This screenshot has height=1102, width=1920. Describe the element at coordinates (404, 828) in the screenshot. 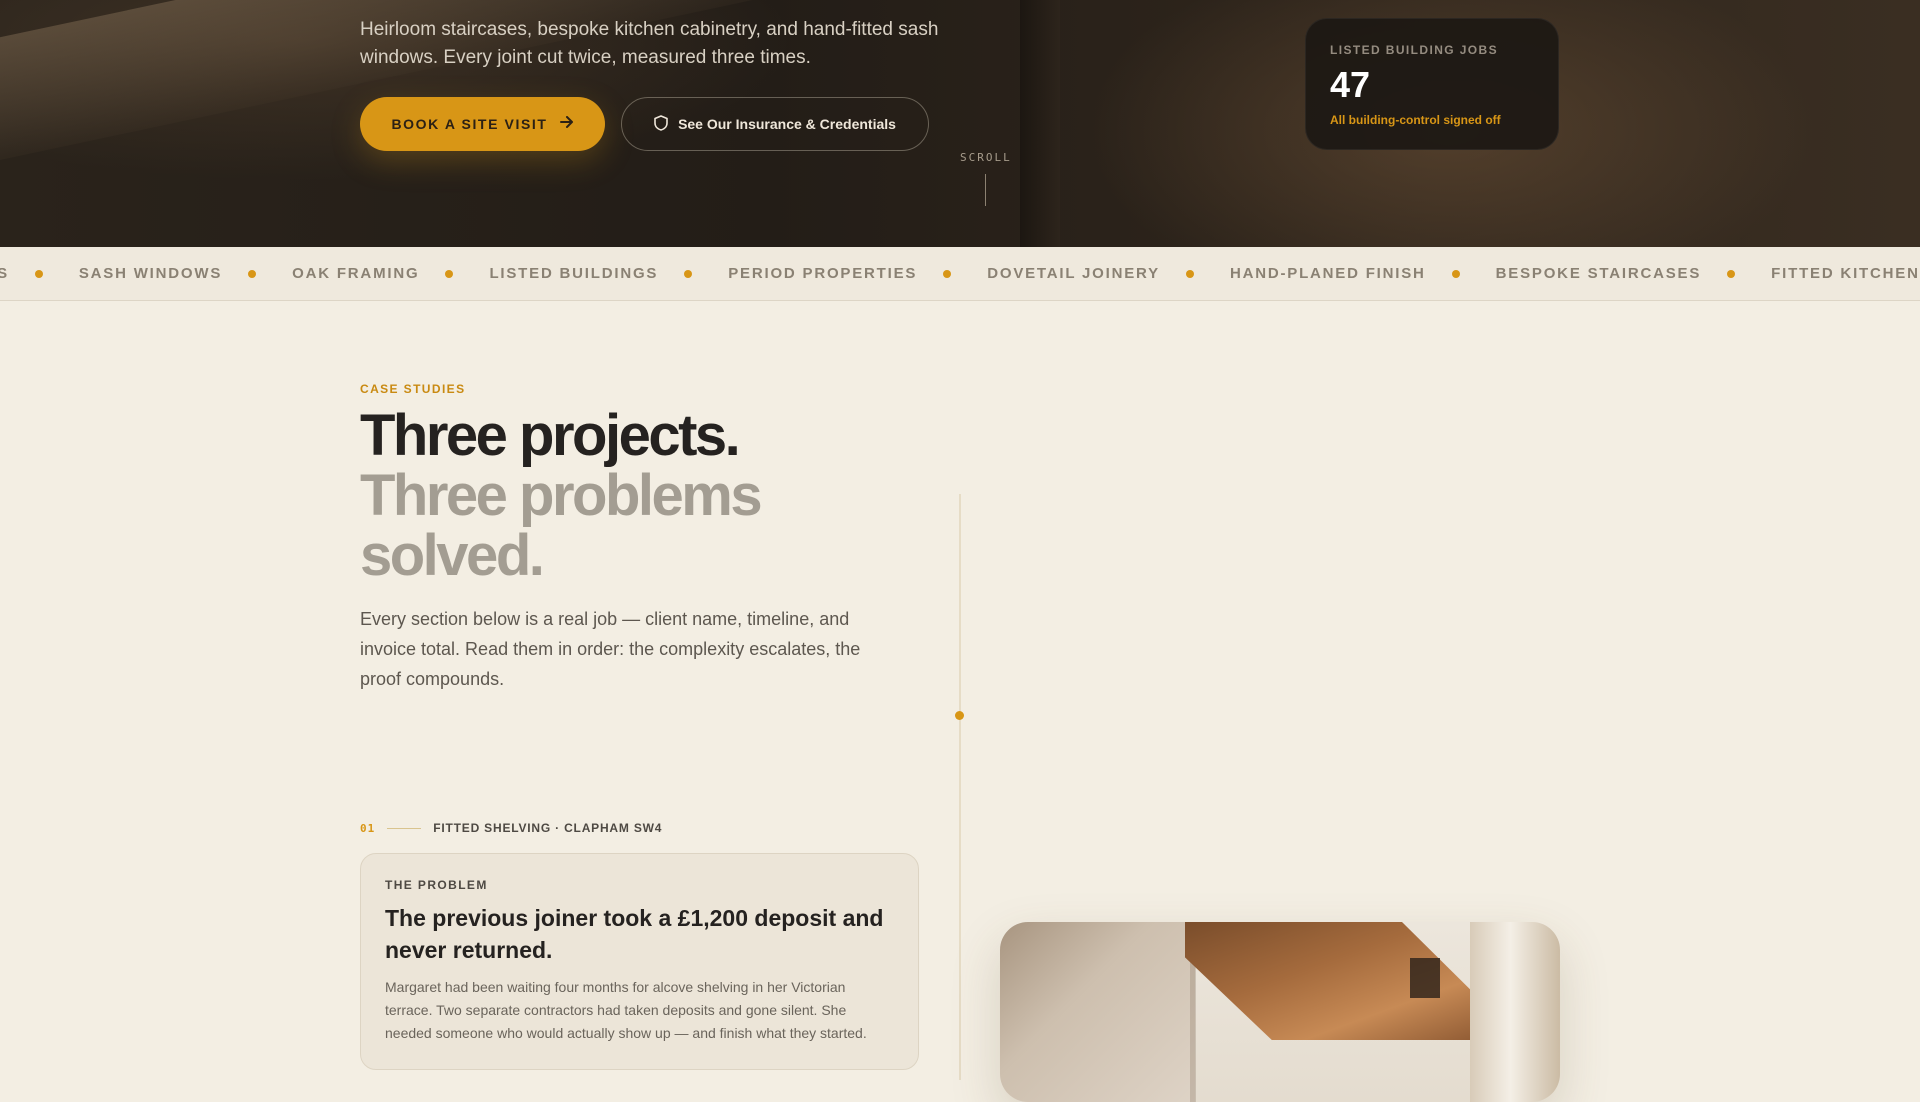

I see `case-meta-divider` at that location.